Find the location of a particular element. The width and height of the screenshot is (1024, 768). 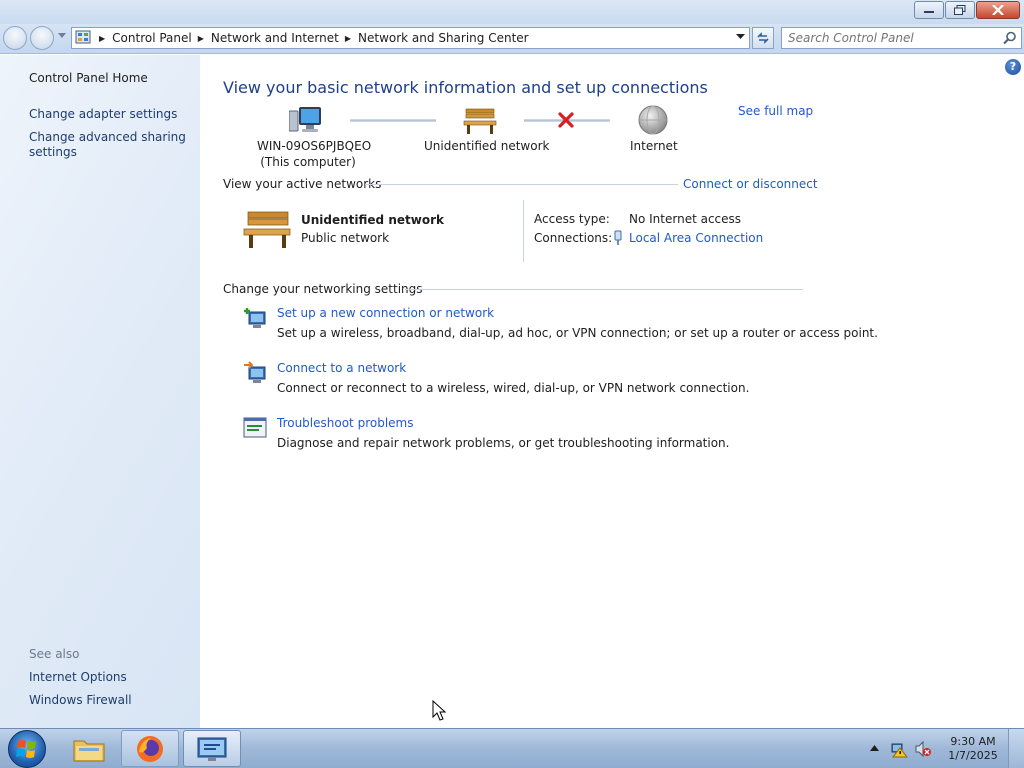

access-type-label: Access type: is located at coordinates (572, 219).